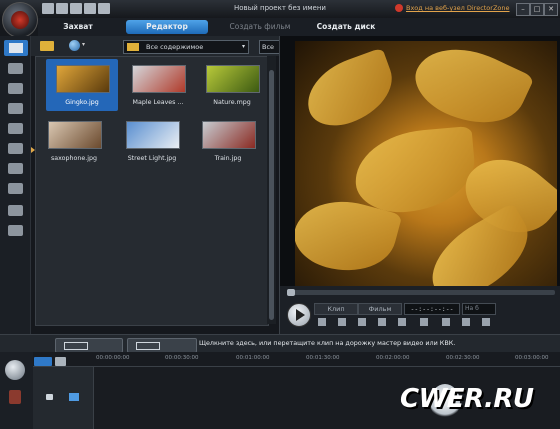 Image resolution: width=560 pixels, height=429 pixels. I want to click on close-button: ✕, so click(551, 9).